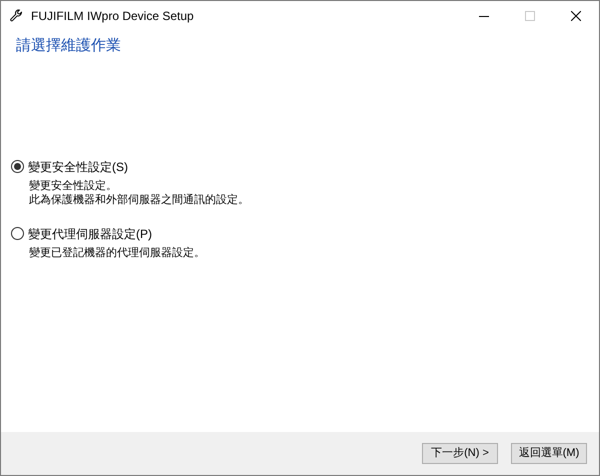 The height and width of the screenshot is (476, 600). I want to click on option-description: 此為保護機器和外部伺服器之間通訊的設定。, so click(139, 199).